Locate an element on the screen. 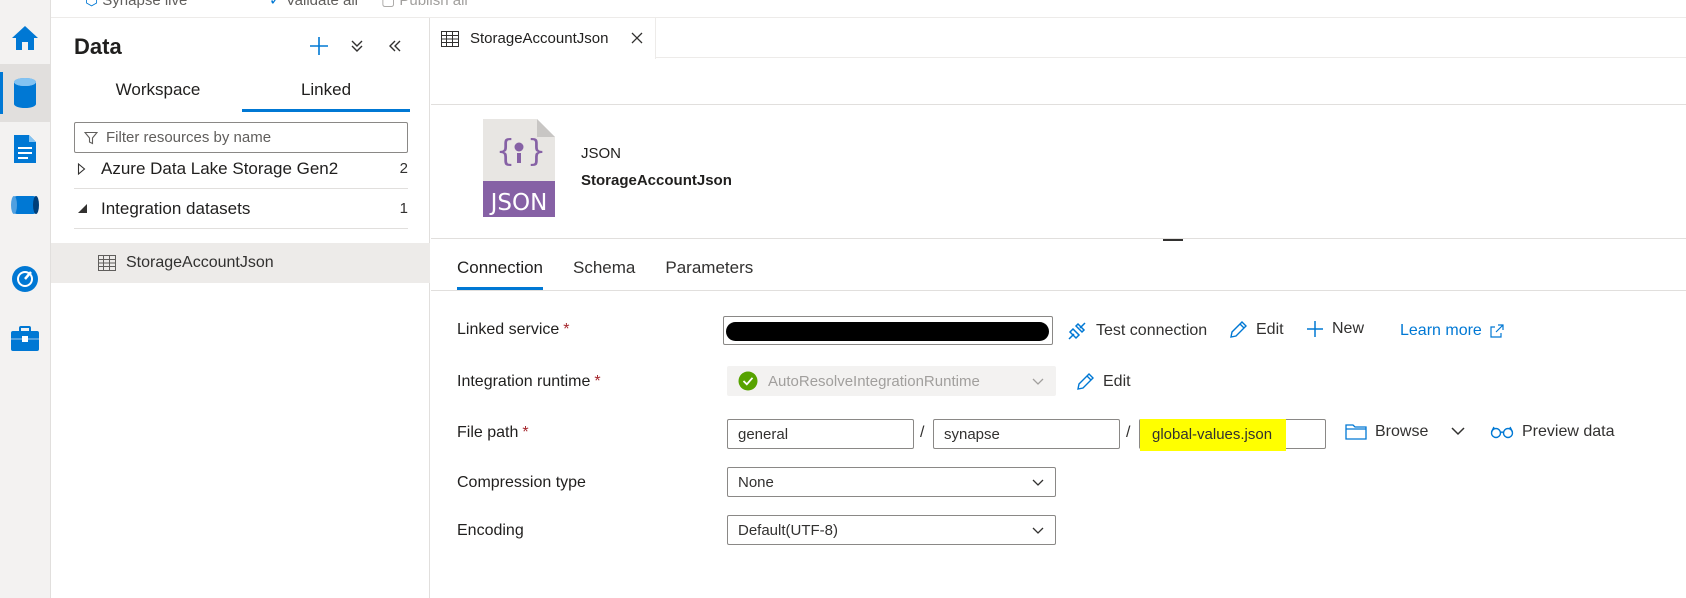 The image size is (1686, 598). document-icon is located at coordinates (25, 149).